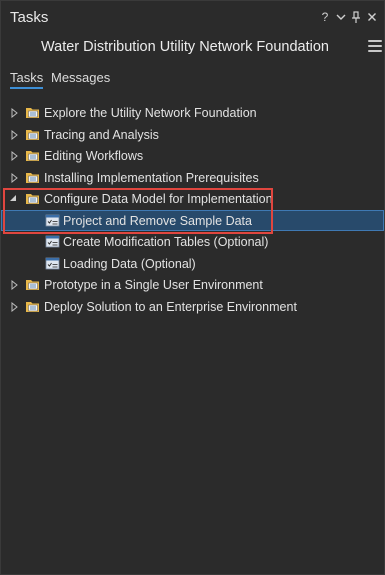 The height and width of the screenshot is (575, 385). What do you see at coordinates (129, 263) in the screenshot?
I see `tree-item-label: Loading Data (Optional)` at bounding box center [129, 263].